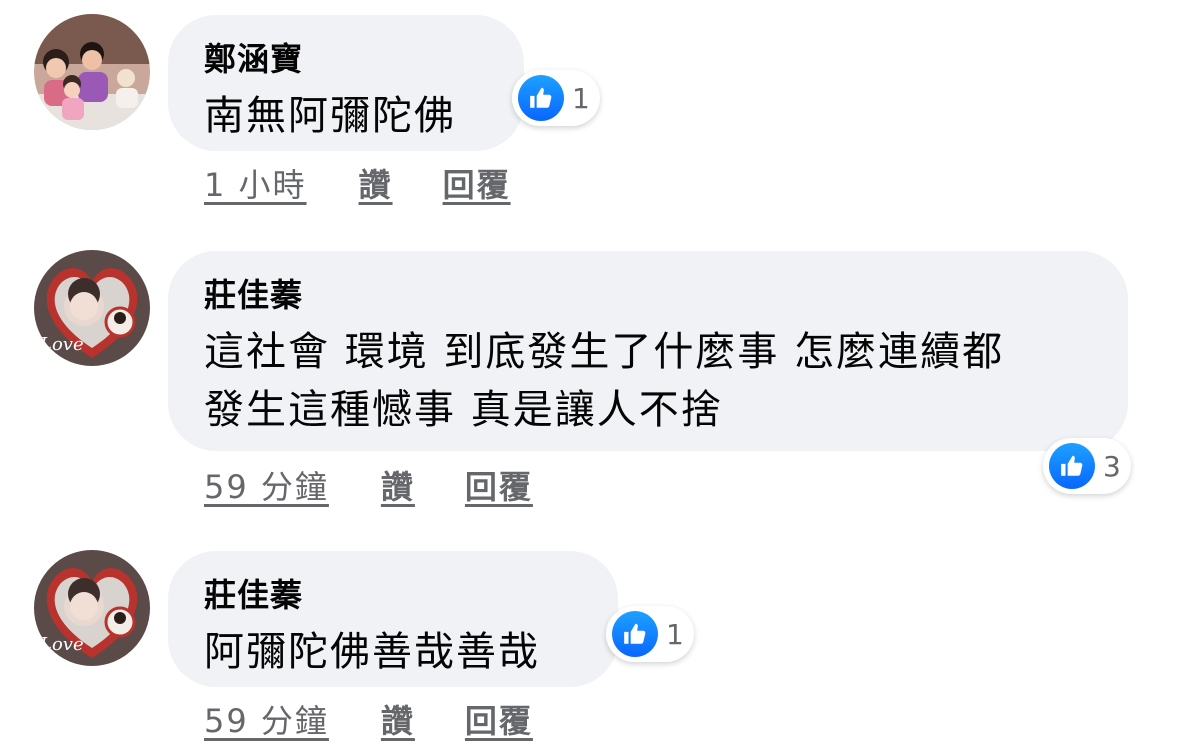 This screenshot has width=1200, height=754. Describe the element at coordinates (393, 619) in the screenshot. I see `comment-bubble: 莊佳蓁 阿彌陀佛善哉善哉` at that location.